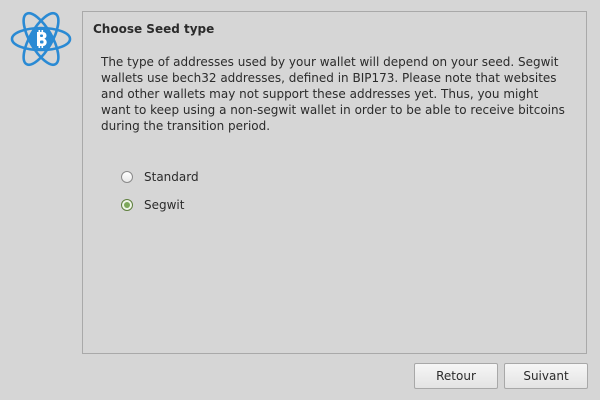 The image size is (600, 400). What do you see at coordinates (41, 39) in the screenshot?
I see `electrum-logo-icon` at bounding box center [41, 39].